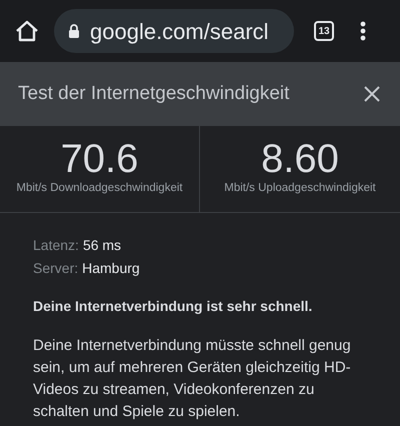  What do you see at coordinates (99, 159) in the screenshot?
I see `speed-value: 70.6` at bounding box center [99, 159].